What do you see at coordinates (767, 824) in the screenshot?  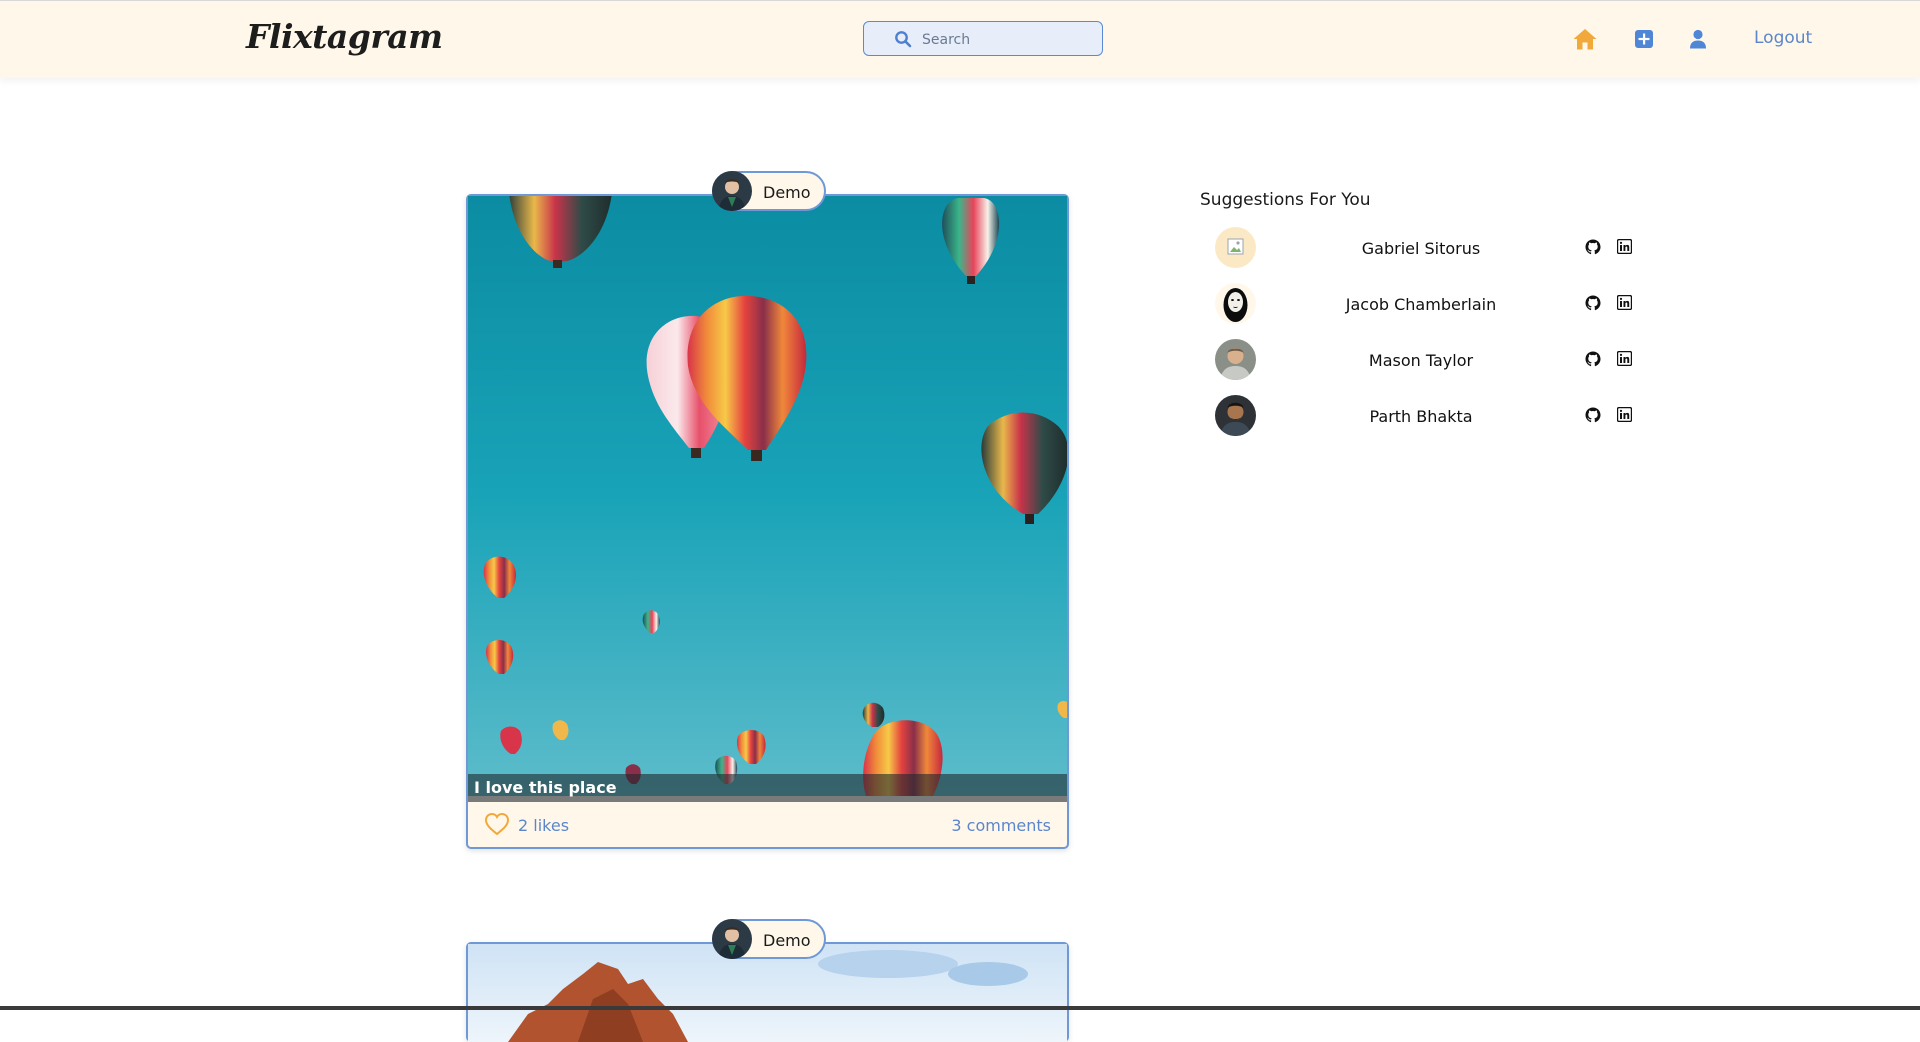 I see `post-footer: 2 likes 3 comments` at bounding box center [767, 824].